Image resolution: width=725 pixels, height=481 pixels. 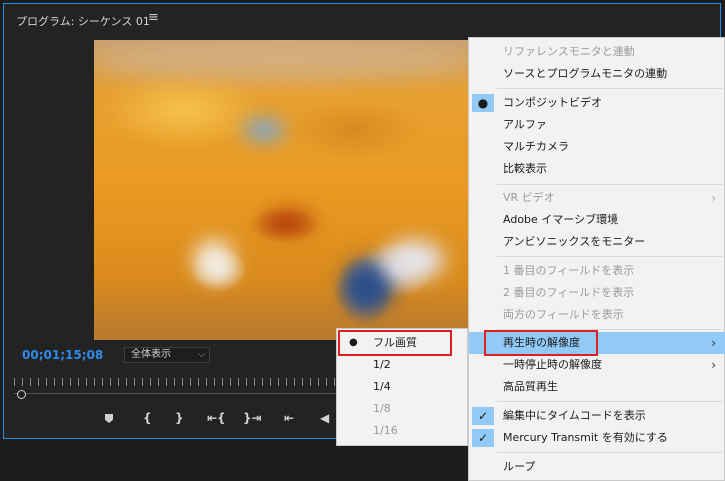 I want to click on submenu-item-half: 1/2, so click(x=402, y=365).